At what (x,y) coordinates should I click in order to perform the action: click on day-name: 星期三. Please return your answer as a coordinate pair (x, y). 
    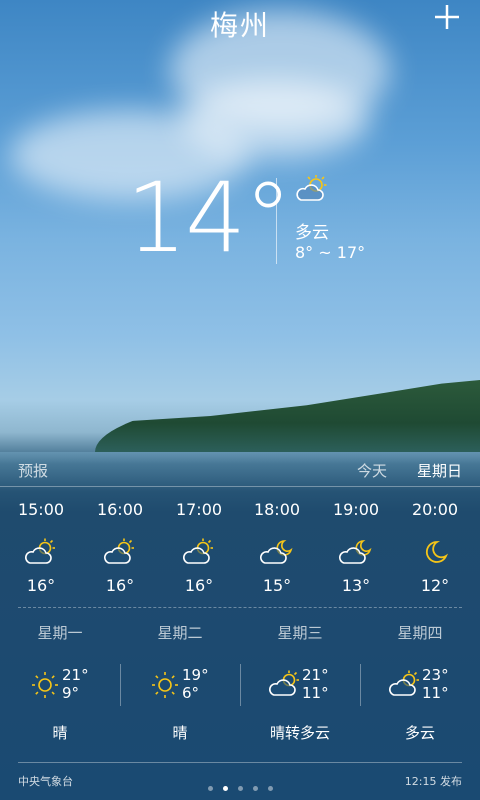
    Looking at the image, I should click on (300, 633).